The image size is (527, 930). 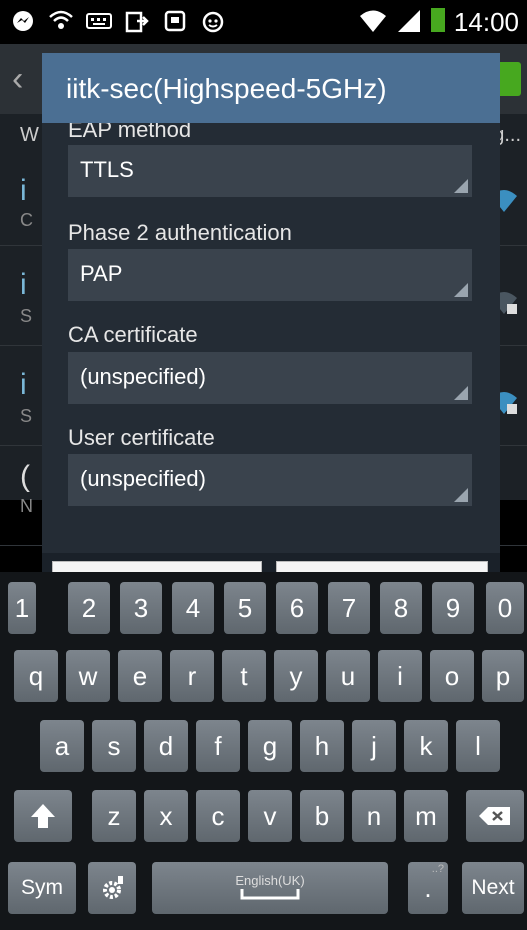 What do you see at coordinates (26, 220) in the screenshot?
I see `network-status: C` at bounding box center [26, 220].